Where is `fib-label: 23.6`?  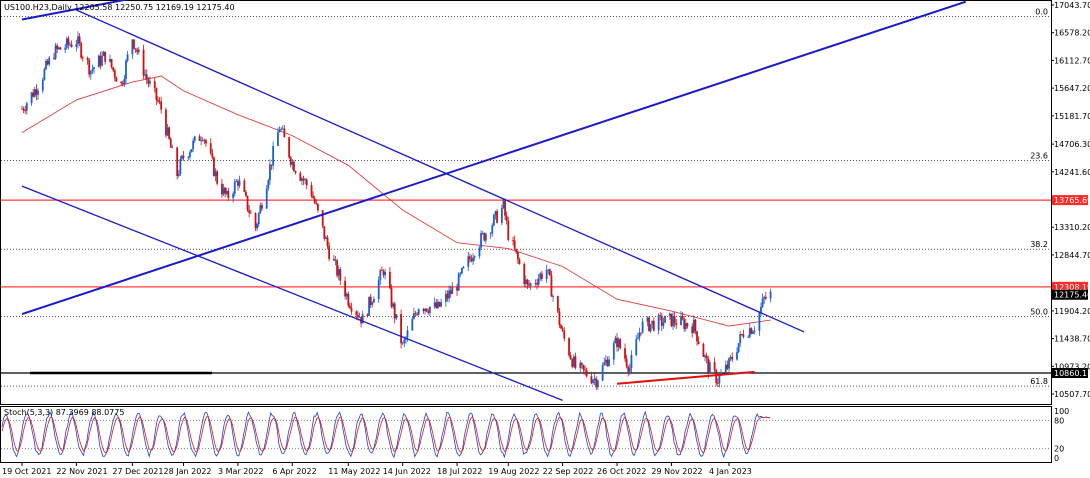 fib-label: 23.6 is located at coordinates (1039, 156).